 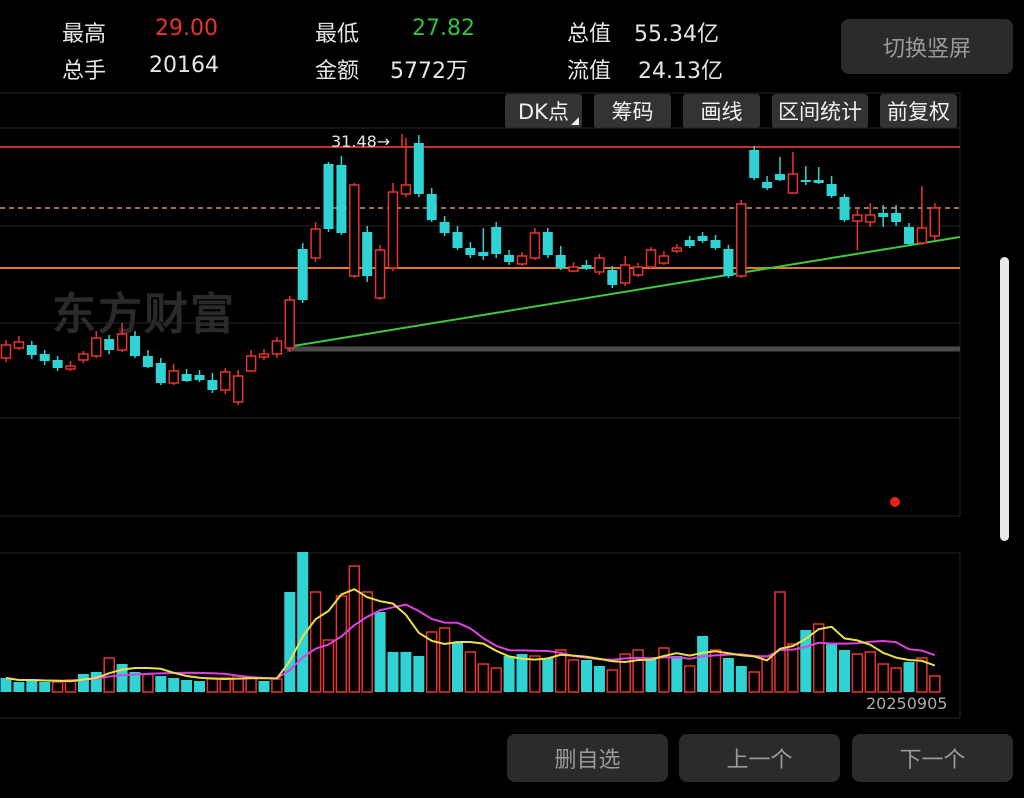 What do you see at coordinates (360, 141) in the screenshot?
I see `max-price-annotation: 31.48→` at bounding box center [360, 141].